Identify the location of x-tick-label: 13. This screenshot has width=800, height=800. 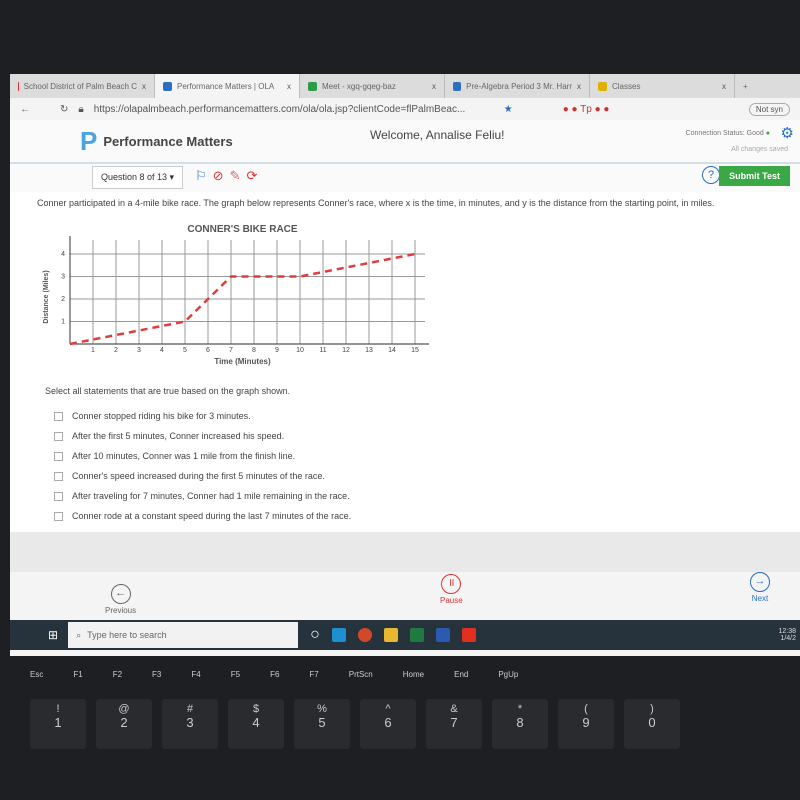
(369, 350).